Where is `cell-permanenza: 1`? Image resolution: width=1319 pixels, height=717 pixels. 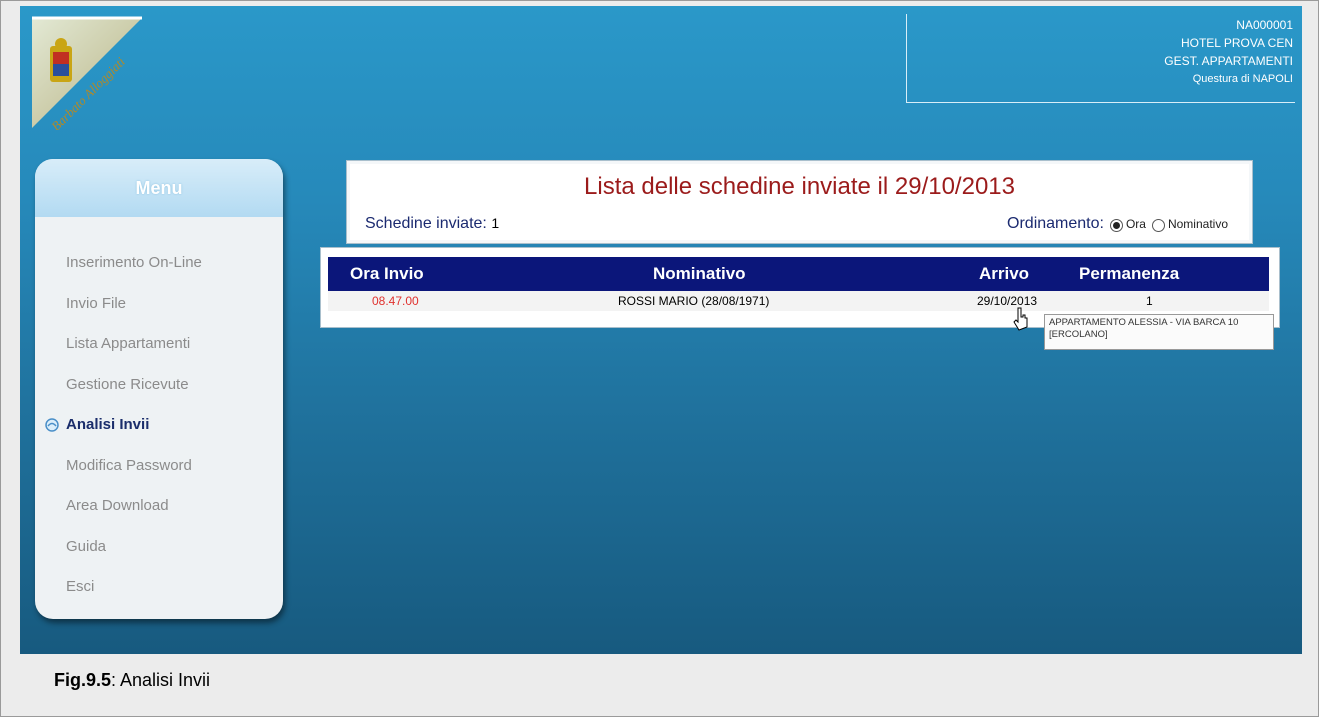 cell-permanenza: 1 is located at coordinates (1149, 301).